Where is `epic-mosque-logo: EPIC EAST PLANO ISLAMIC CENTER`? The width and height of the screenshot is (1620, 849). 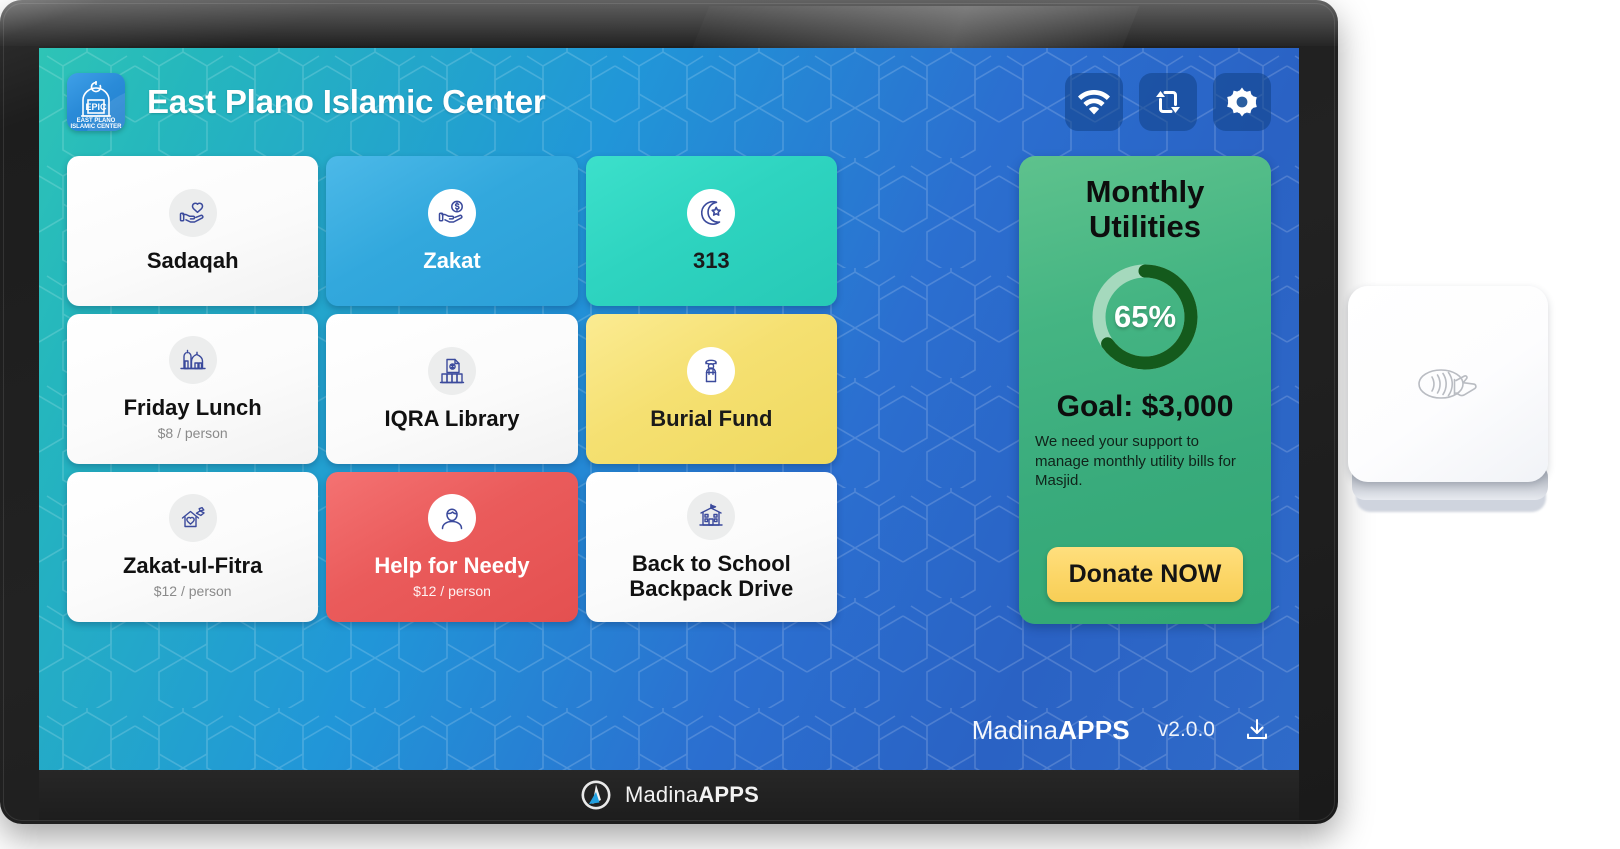
epic-mosque-logo: EPIC EAST PLANO ISLAMIC CENTER is located at coordinates (96, 102).